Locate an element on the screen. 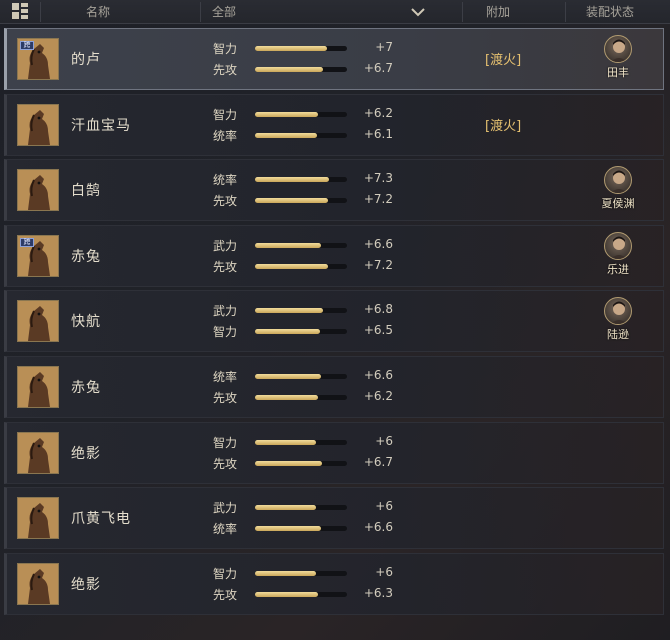  equipped-general: 乐进 is located at coordinates (618, 254).